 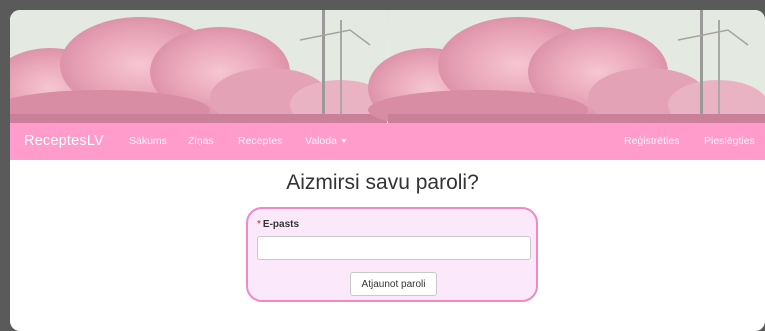 What do you see at coordinates (260, 141) in the screenshot?
I see `nav-link-recipes: Receptes` at bounding box center [260, 141].